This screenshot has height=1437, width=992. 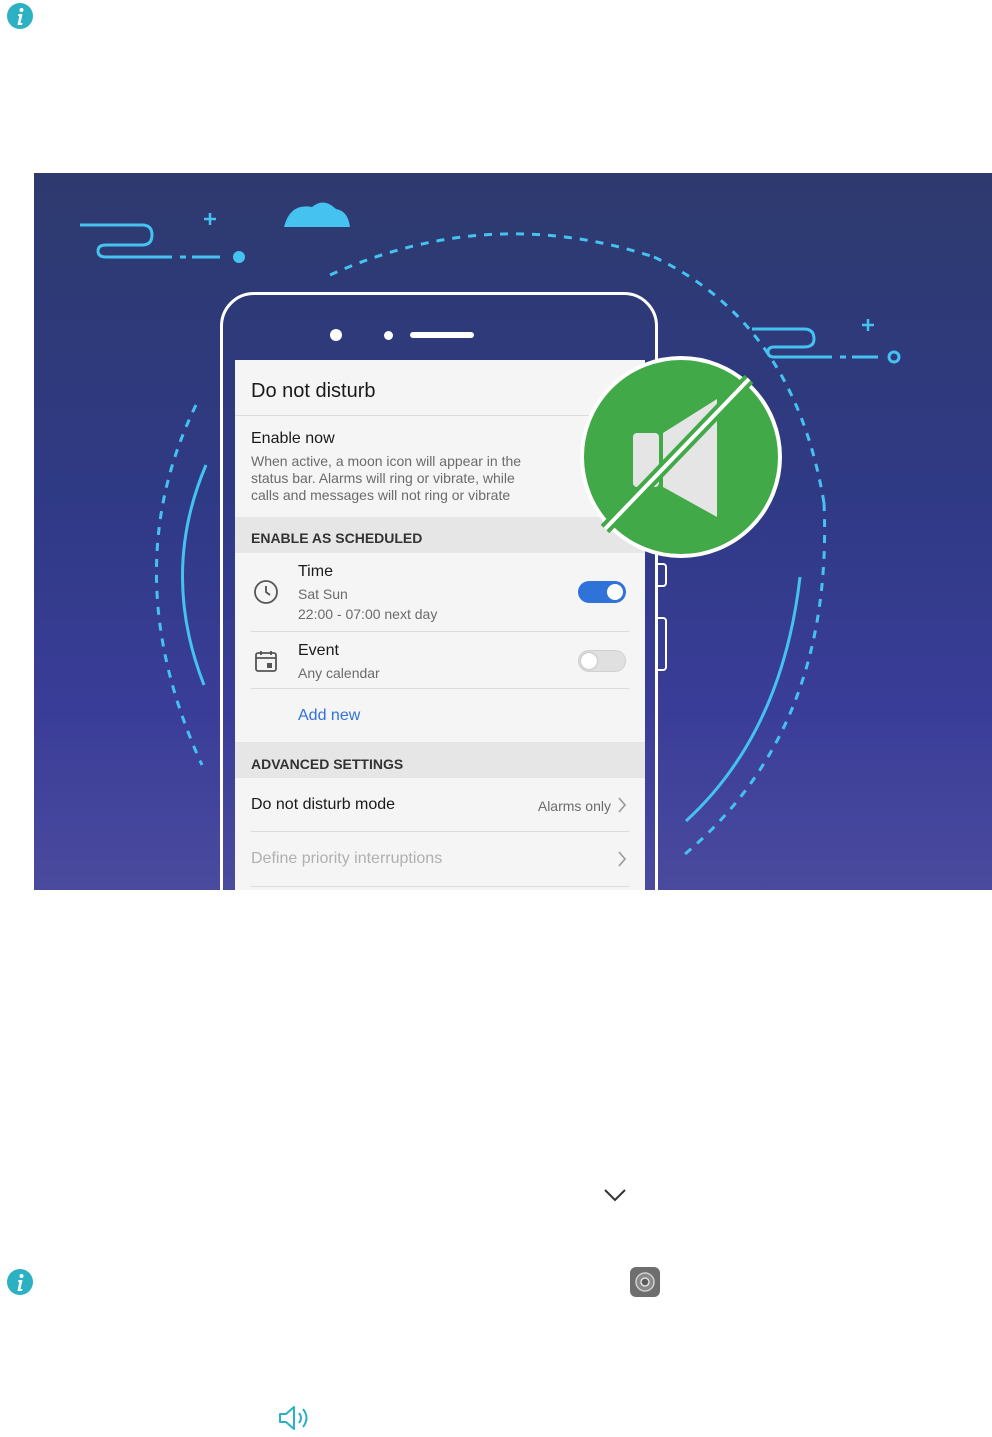 I want to click on clock-icon, so click(x=266, y=594).